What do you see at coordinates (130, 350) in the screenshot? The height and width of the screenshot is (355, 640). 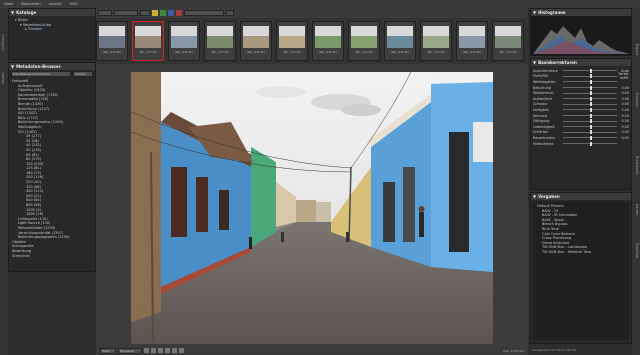 I see `zoom-mode-select: Einpassen` at bounding box center [130, 350].